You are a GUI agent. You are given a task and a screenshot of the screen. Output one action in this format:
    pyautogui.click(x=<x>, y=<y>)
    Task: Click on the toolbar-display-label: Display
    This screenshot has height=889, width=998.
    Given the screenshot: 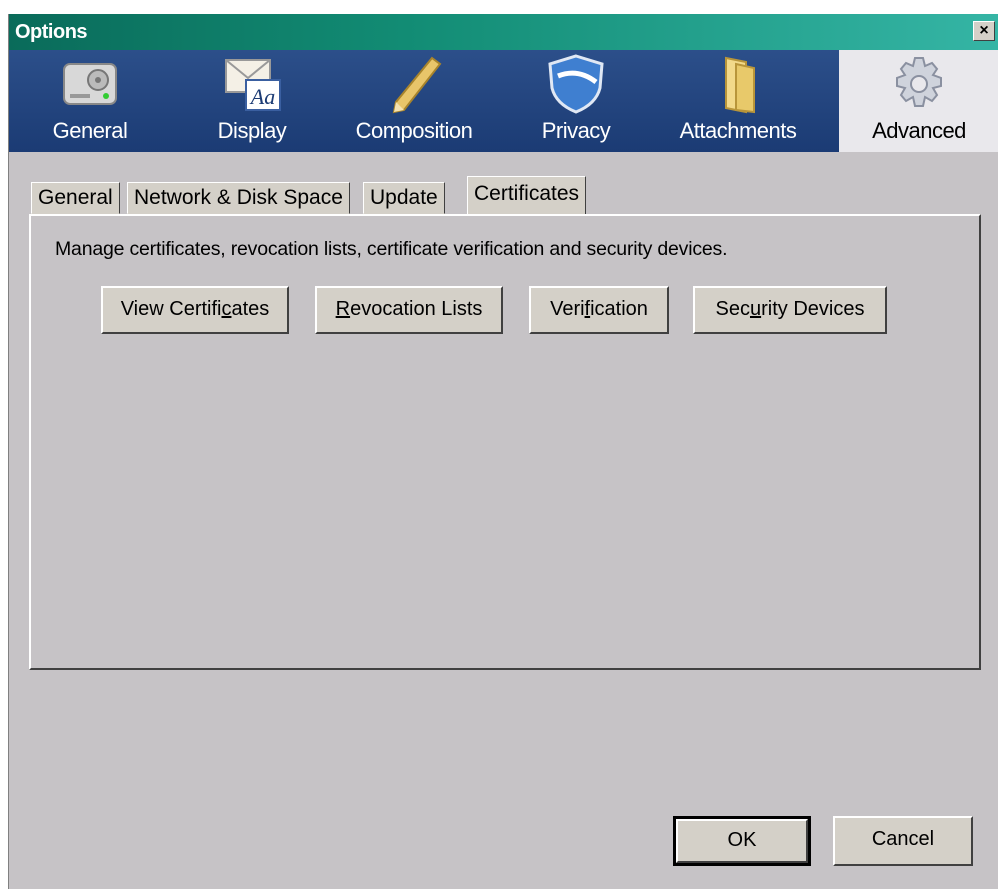 What is the action you would take?
    pyautogui.click(x=252, y=130)
    